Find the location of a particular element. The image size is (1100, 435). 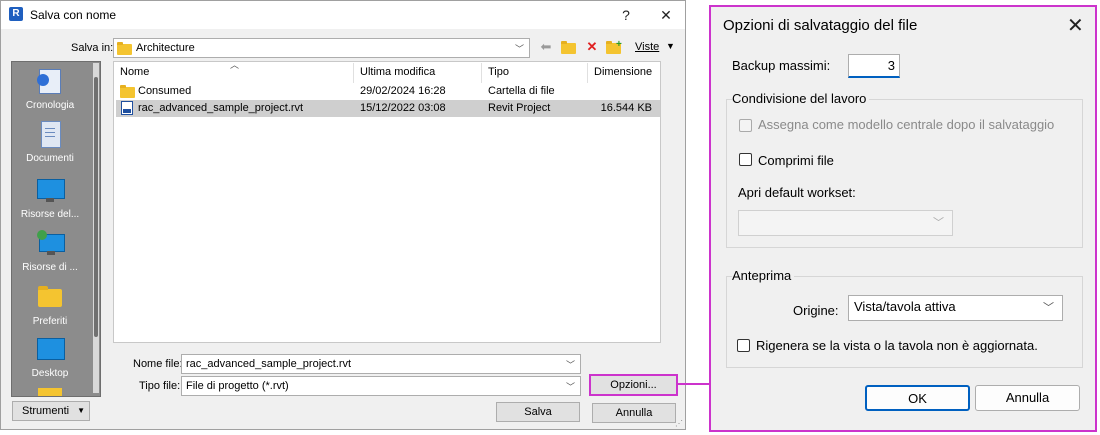

views-menu-button: Viste is located at coordinates (647, 47).